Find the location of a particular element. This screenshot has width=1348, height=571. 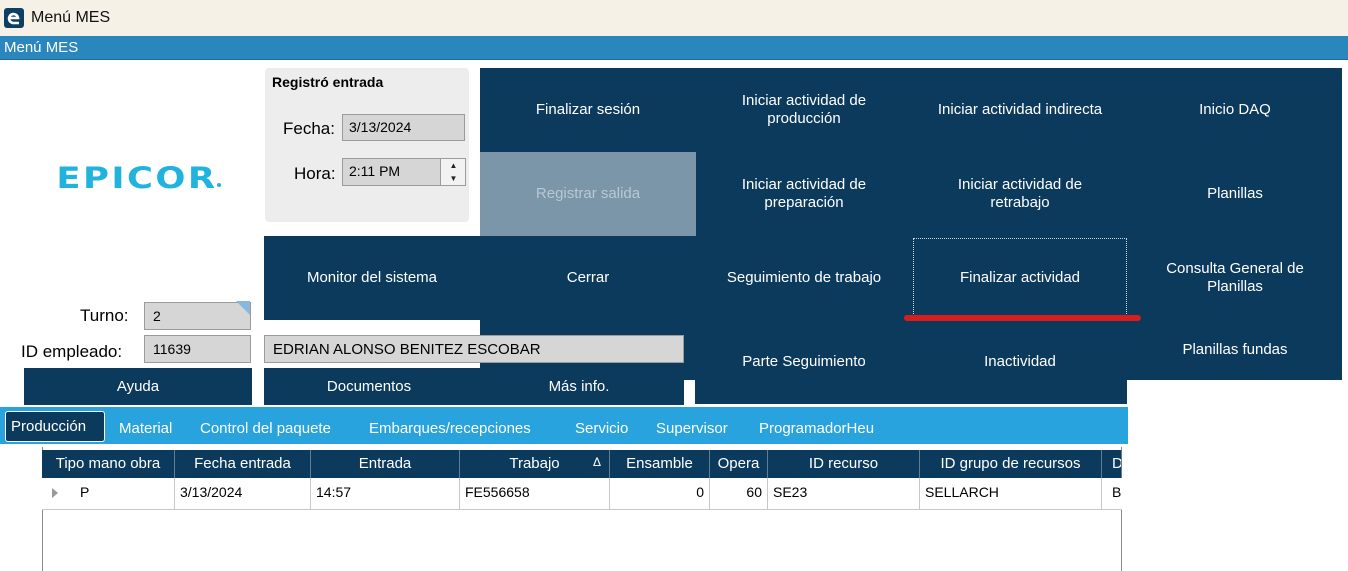

iniciar-retrabajo-button: Iniciar actividad de retrabajo is located at coordinates (1020, 194).